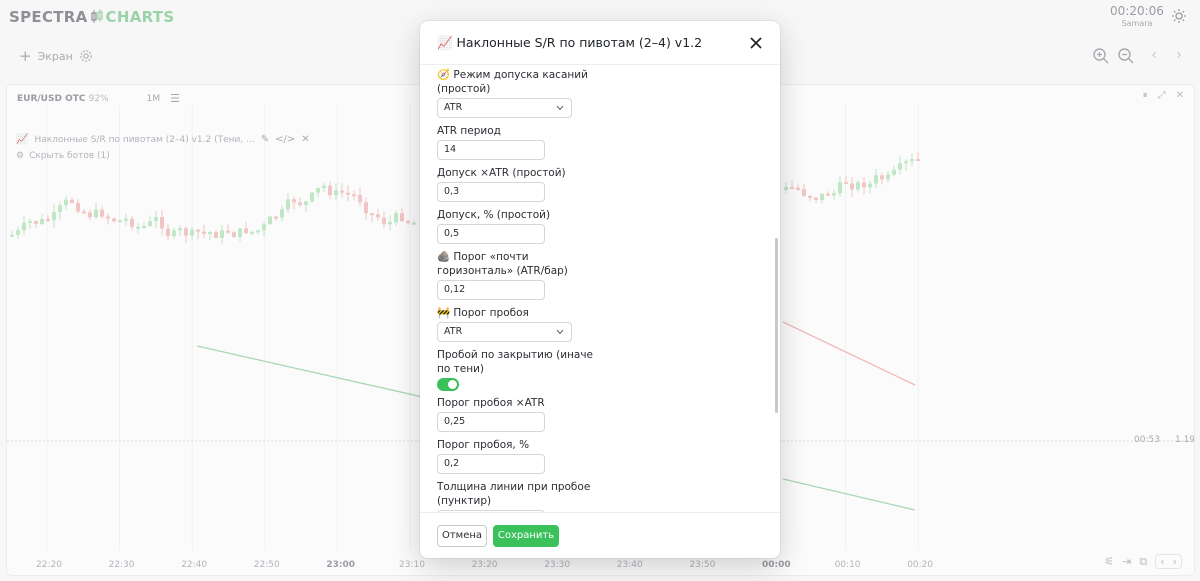 Image resolution: width=1200 pixels, height=581 pixels. I want to click on breakout-percent-input: 0,2, so click(491, 464).